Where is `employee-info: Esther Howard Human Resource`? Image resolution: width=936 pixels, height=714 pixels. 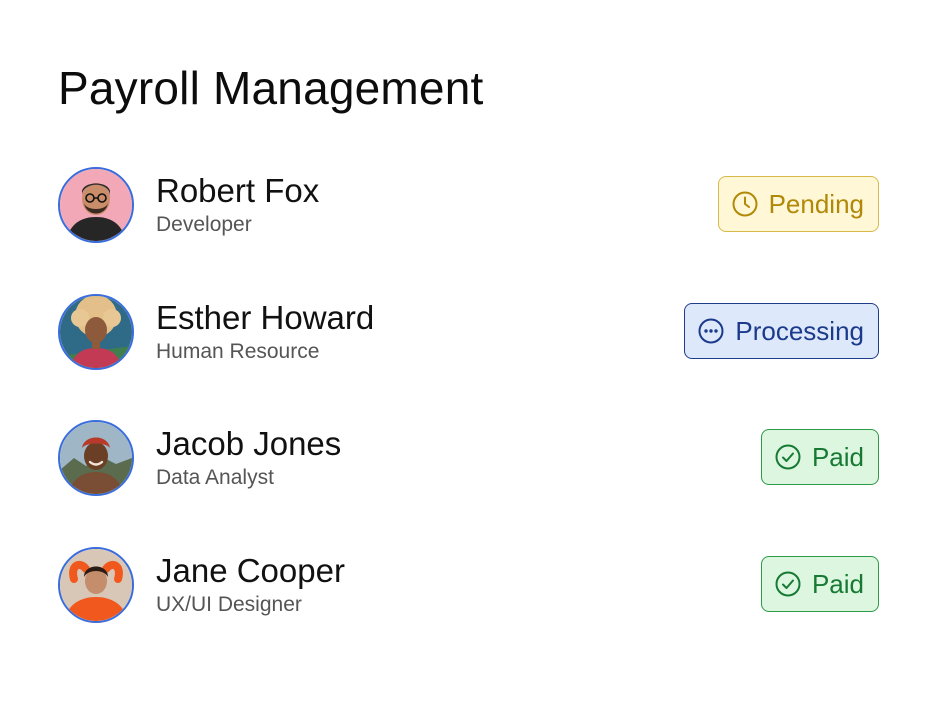
employee-info: Esther Howard Human Resource is located at coordinates (265, 332).